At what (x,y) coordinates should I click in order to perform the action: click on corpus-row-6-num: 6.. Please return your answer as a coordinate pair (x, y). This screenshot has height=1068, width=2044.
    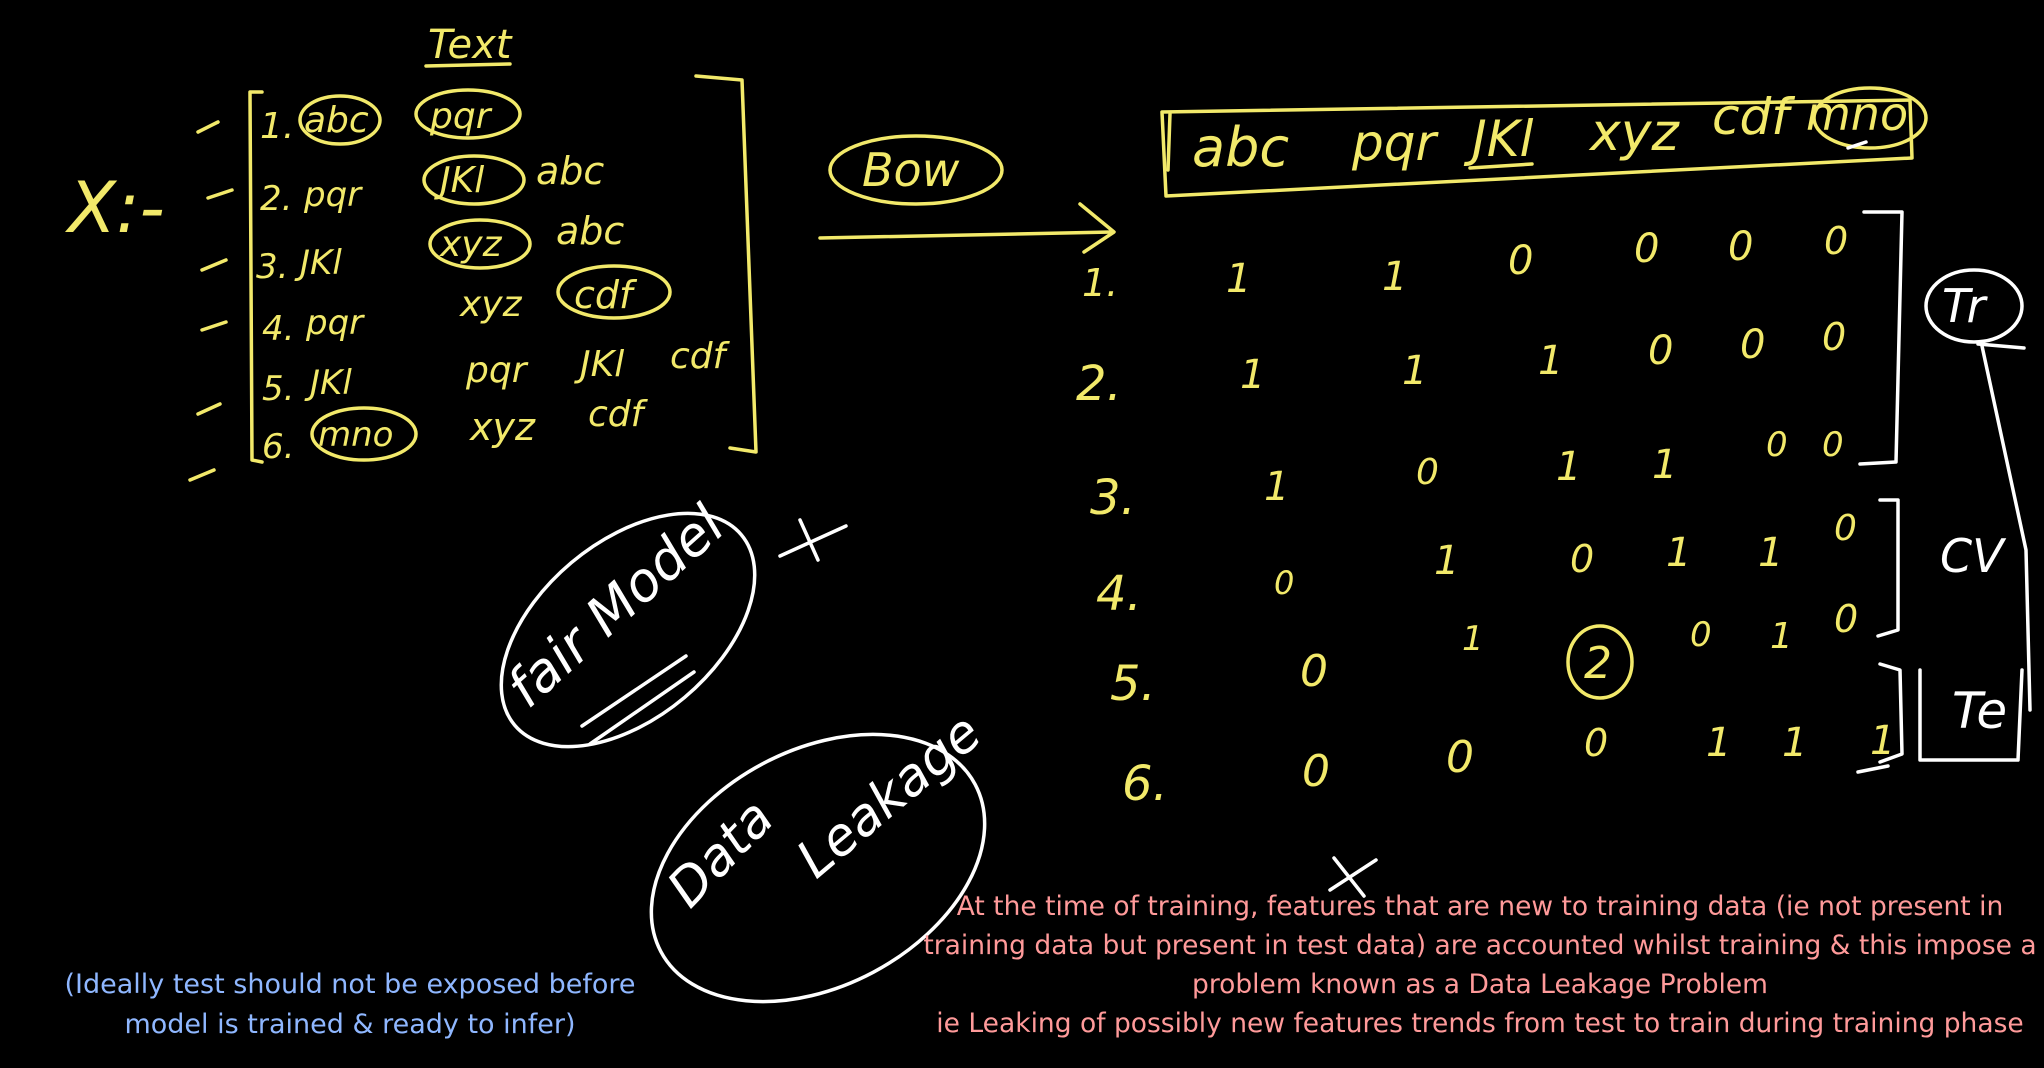
    Looking at the image, I should click on (278, 447).